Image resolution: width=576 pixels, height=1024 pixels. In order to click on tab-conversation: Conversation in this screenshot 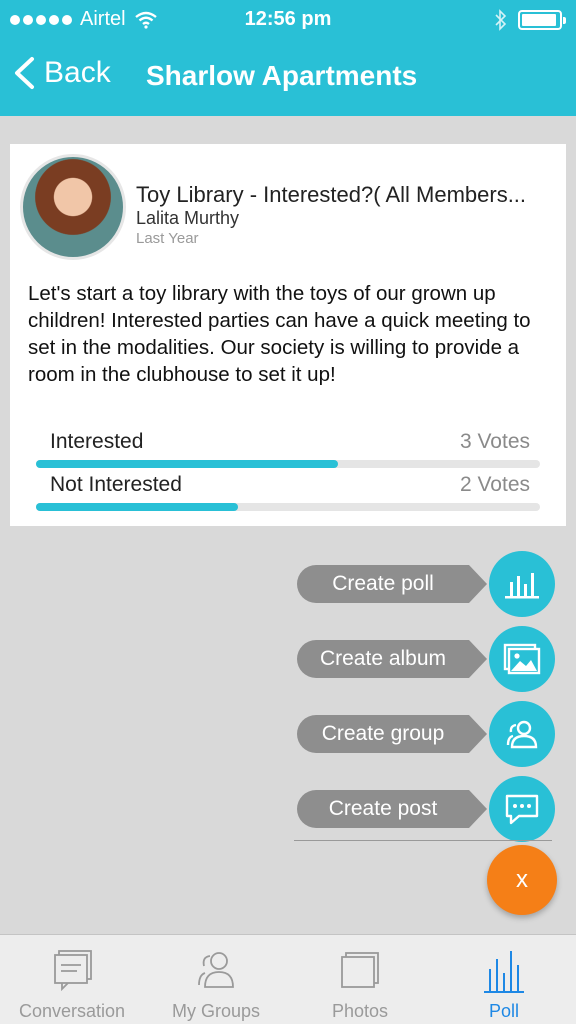, I will do `click(72, 979)`.